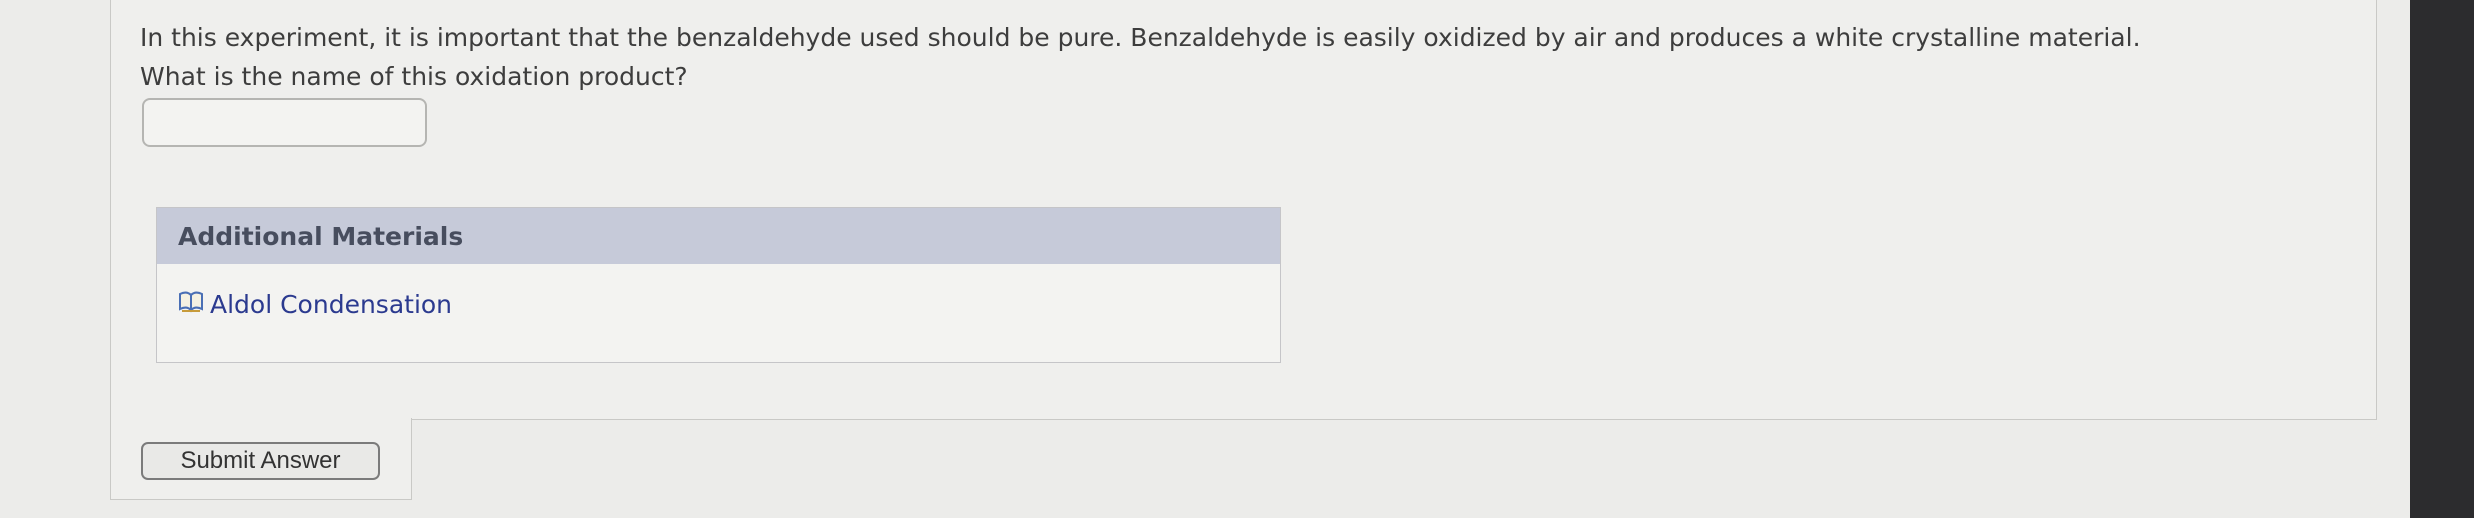  I want to click on window-edge, so click(2442, 259).